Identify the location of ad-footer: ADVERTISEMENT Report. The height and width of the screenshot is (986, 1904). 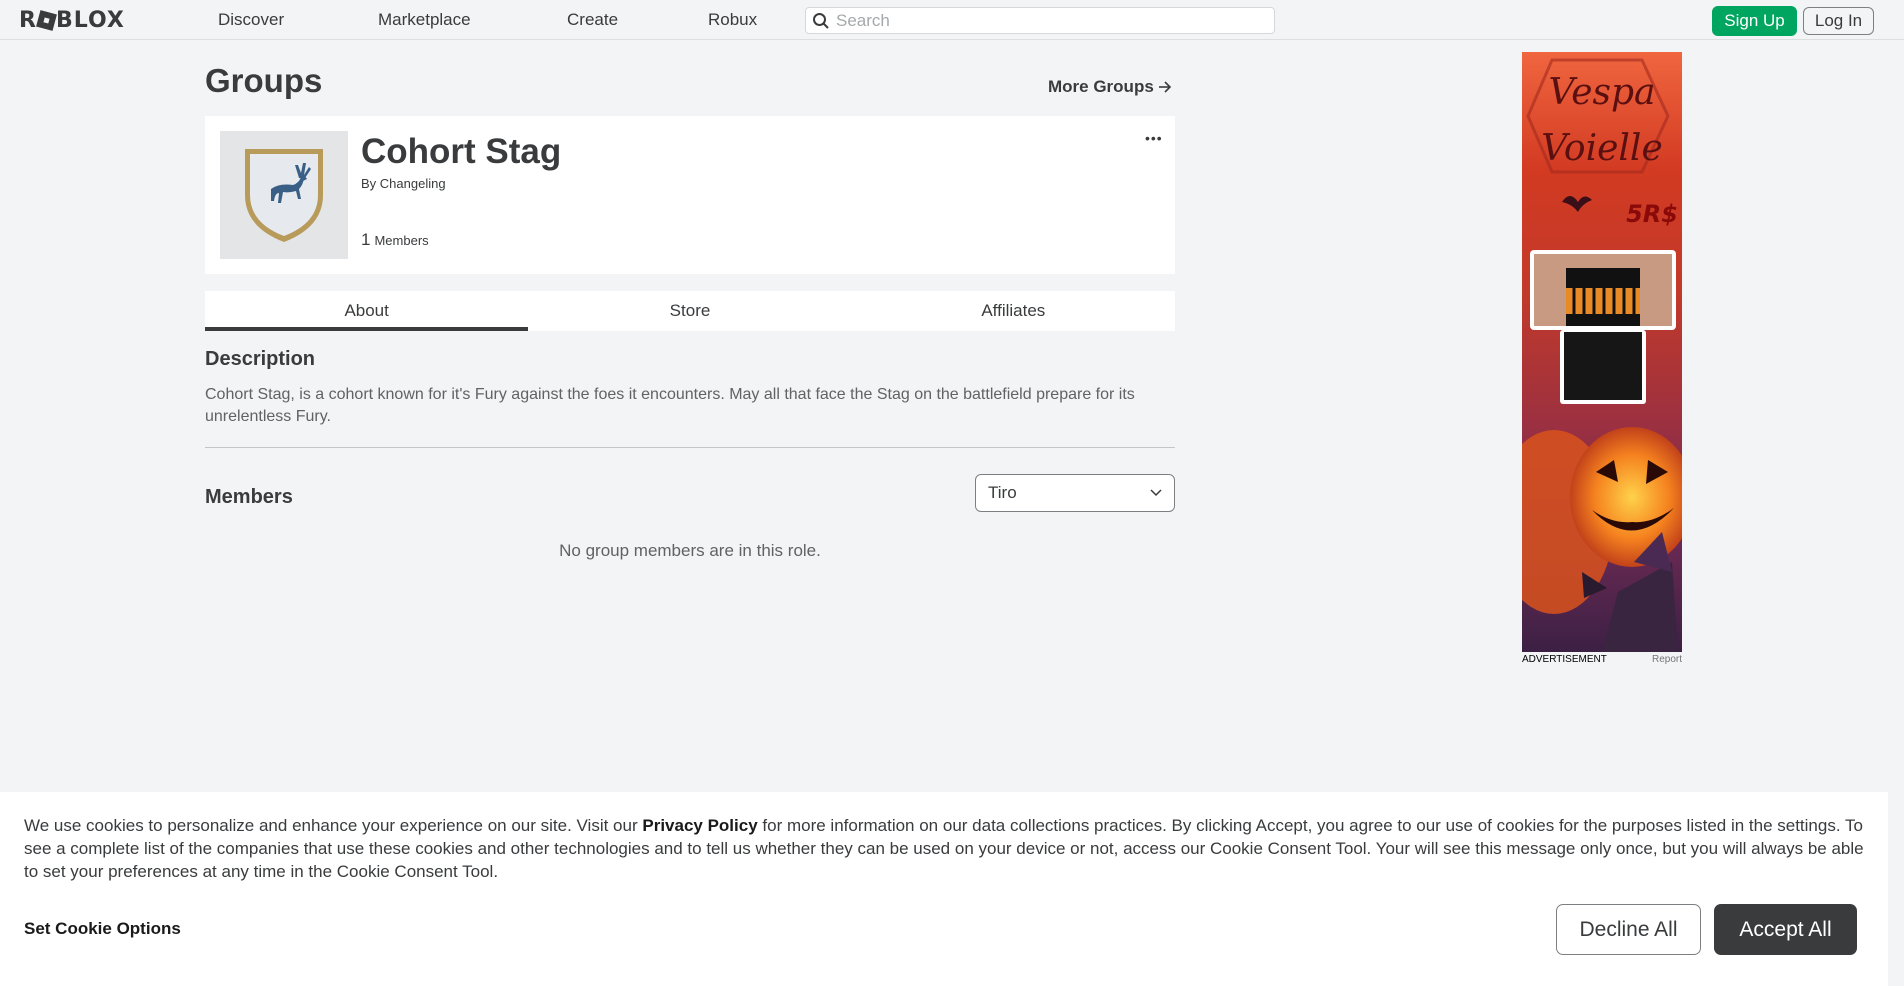
(1602, 659).